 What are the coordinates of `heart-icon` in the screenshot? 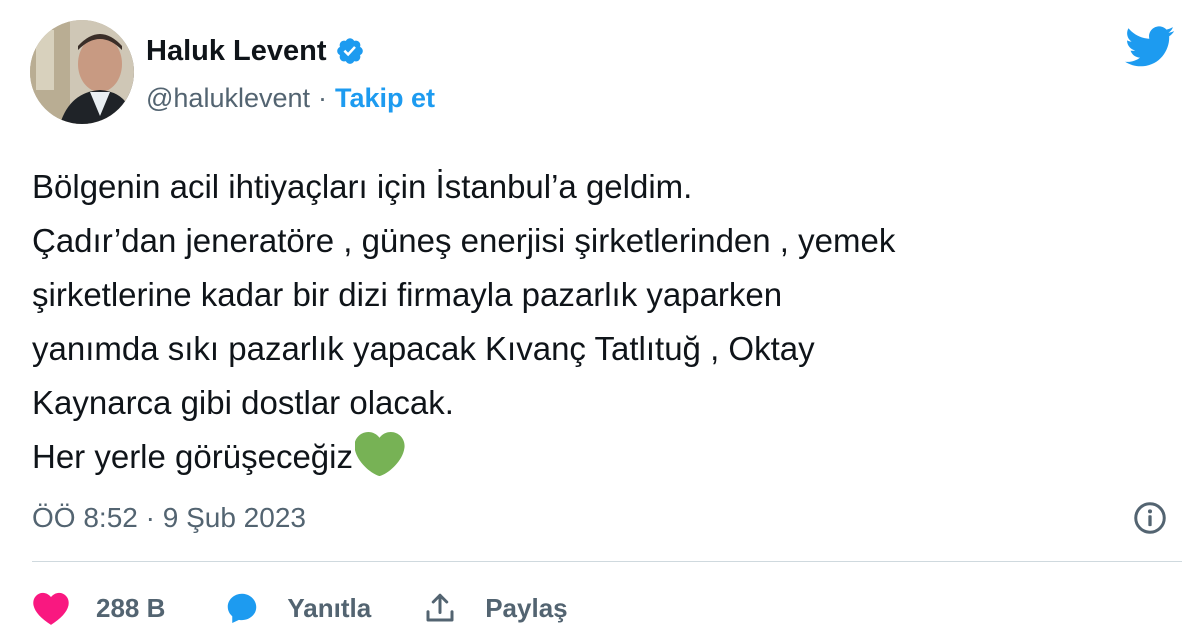 It's located at (51, 608).